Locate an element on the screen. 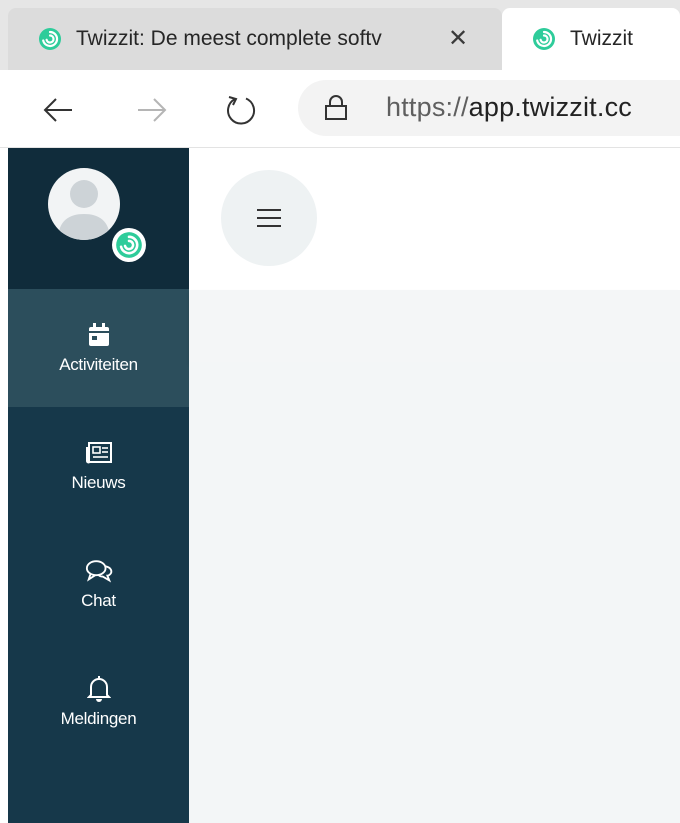  sidebar-item-nieuws: Nieuws is located at coordinates (98, 466).